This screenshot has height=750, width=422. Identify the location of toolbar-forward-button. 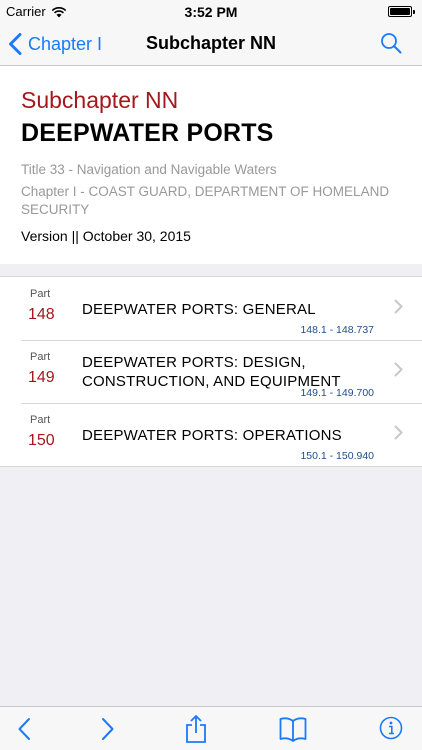
(108, 730).